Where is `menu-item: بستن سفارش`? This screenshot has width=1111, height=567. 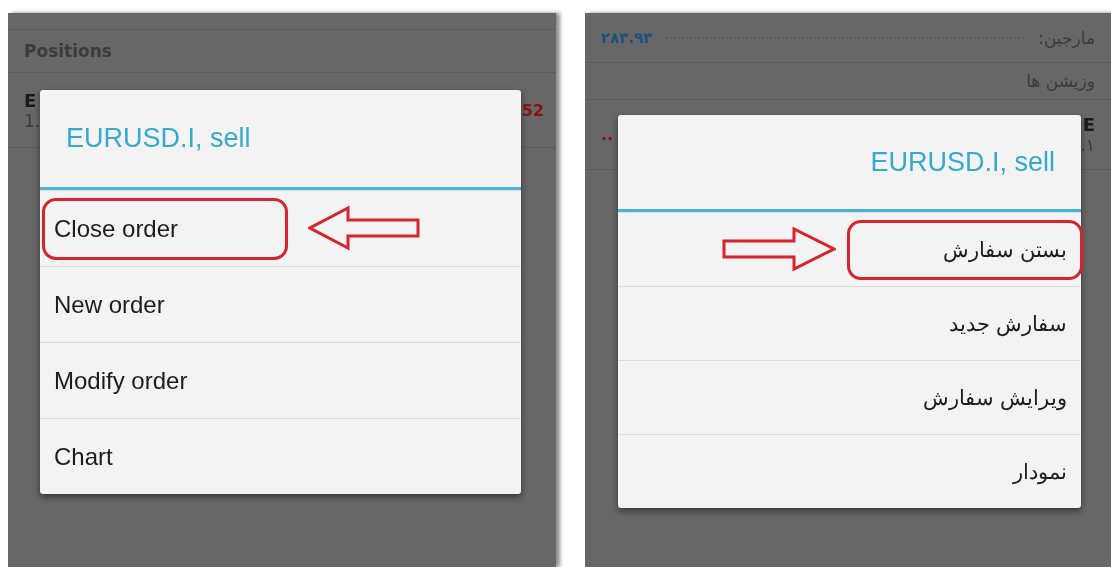 menu-item: بستن سفارش is located at coordinates (849, 249).